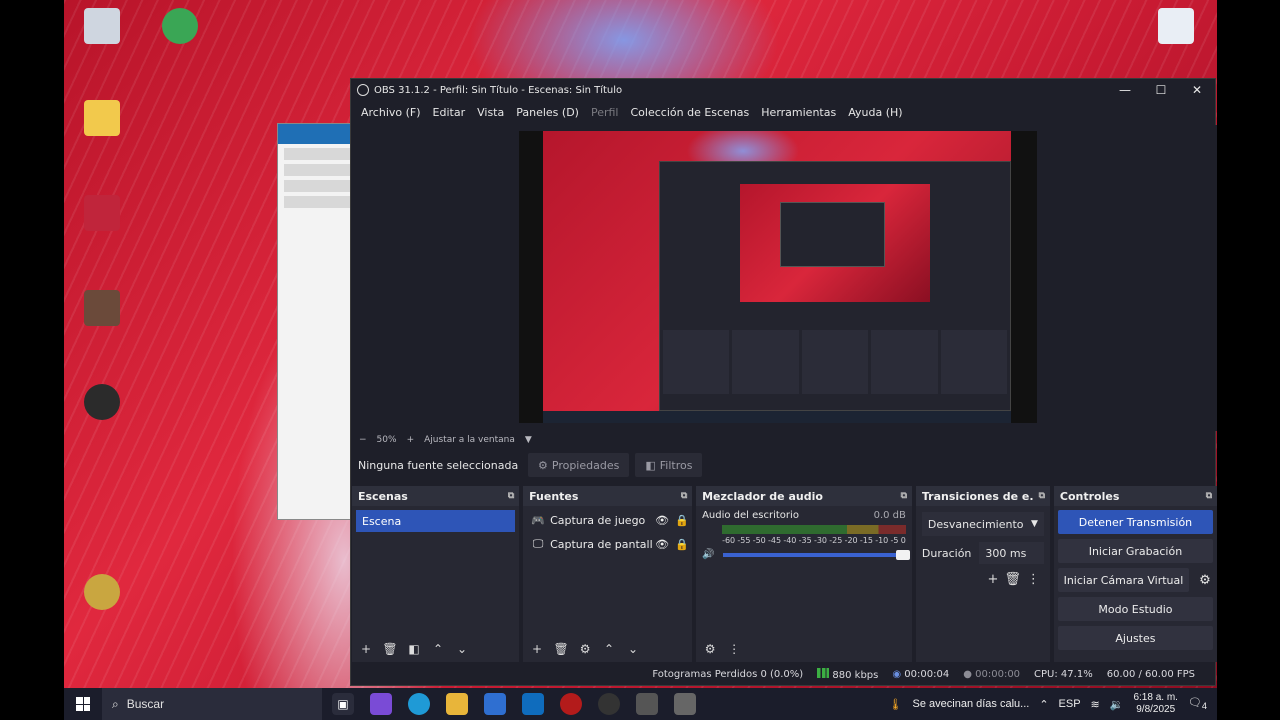 This screenshot has width=1280, height=720. Describe the element at coordinates (798, 112) in the screenshot. I see `menu-herramientas: Herramientas` at that location.